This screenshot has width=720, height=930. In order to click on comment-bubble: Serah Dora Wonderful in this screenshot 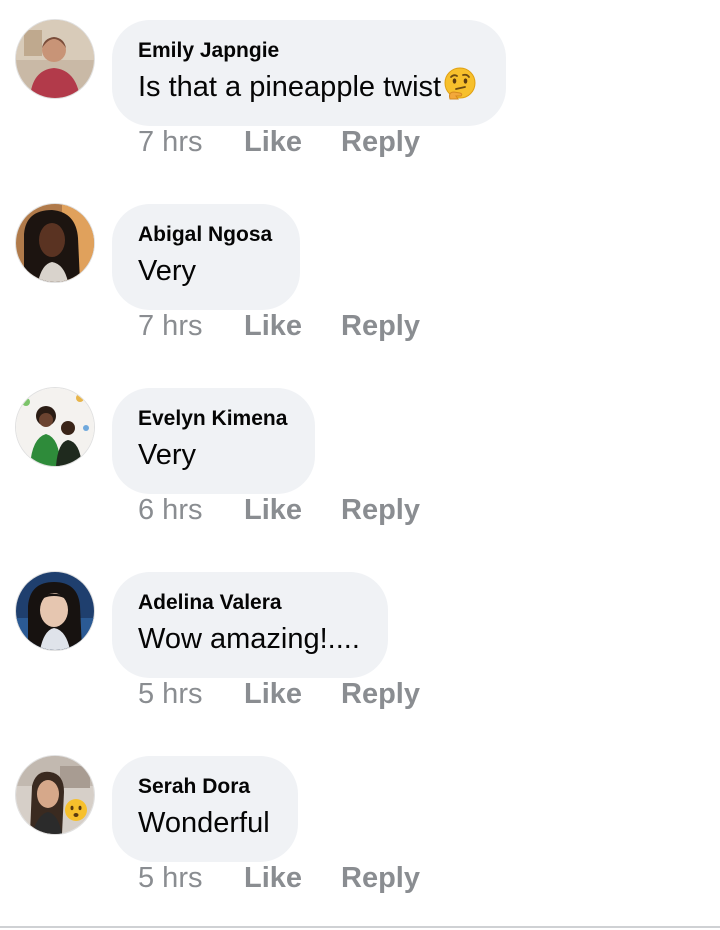, I will do `click(205, 809)`.